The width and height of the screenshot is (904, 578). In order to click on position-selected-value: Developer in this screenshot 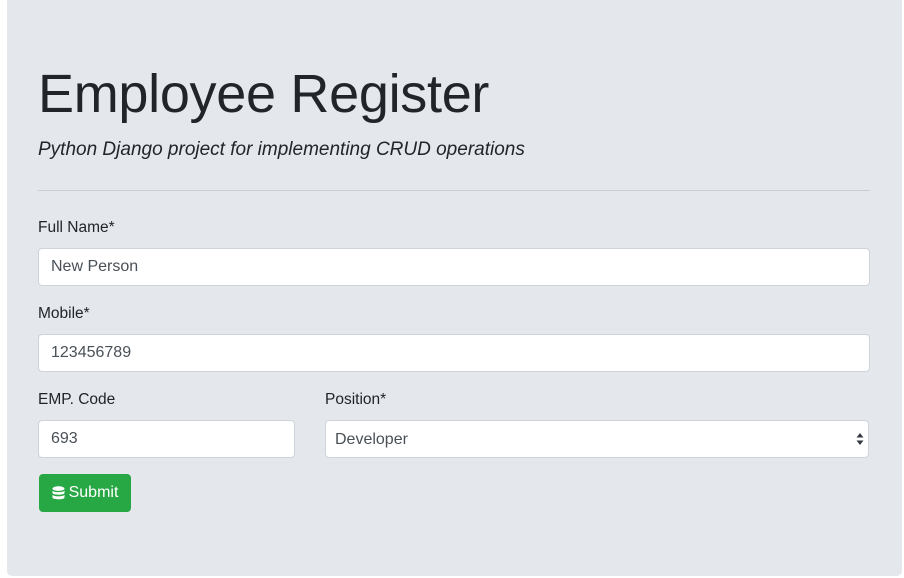, I will do `click(371, 439)`.